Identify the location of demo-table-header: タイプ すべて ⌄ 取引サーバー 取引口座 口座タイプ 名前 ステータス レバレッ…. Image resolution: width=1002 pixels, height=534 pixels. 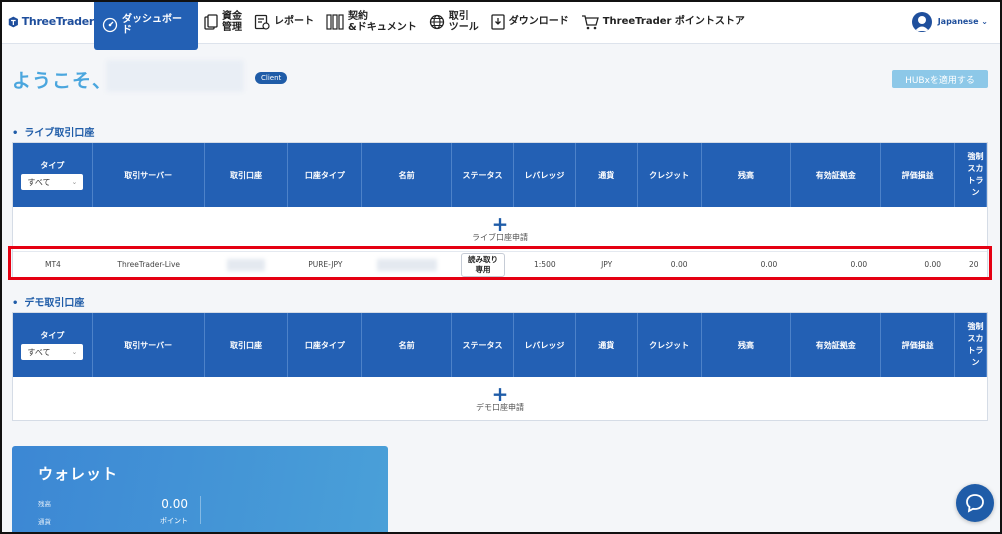
(500, 345).